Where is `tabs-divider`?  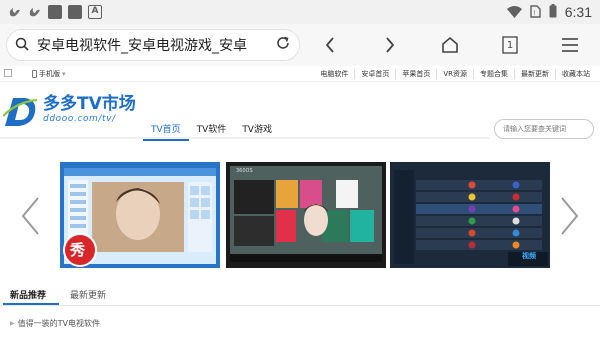
tabs-divider is located at coordinates (300, 305).